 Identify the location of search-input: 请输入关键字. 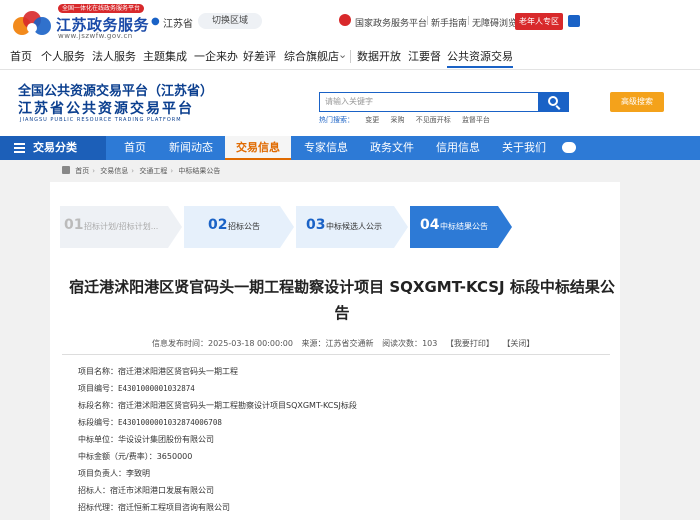
(429, 102).